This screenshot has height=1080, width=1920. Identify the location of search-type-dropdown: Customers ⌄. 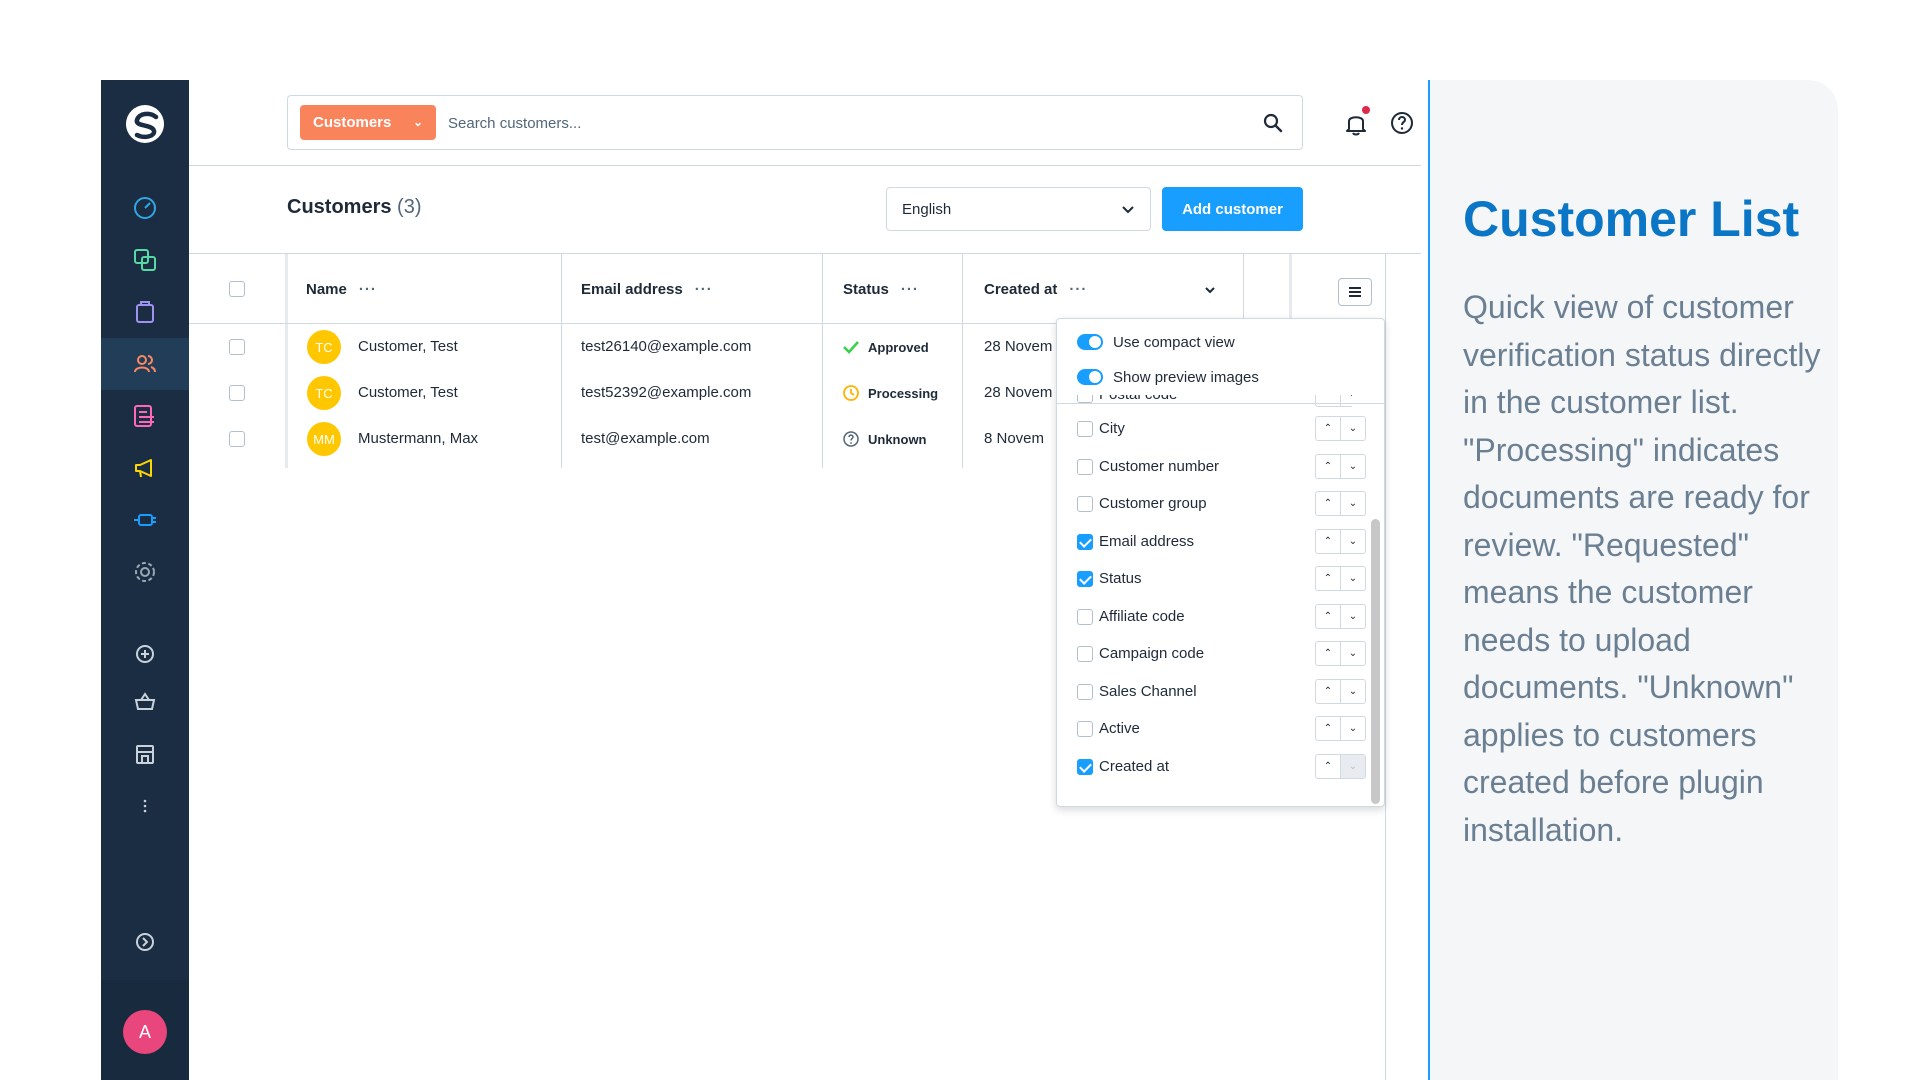
(368, 122).